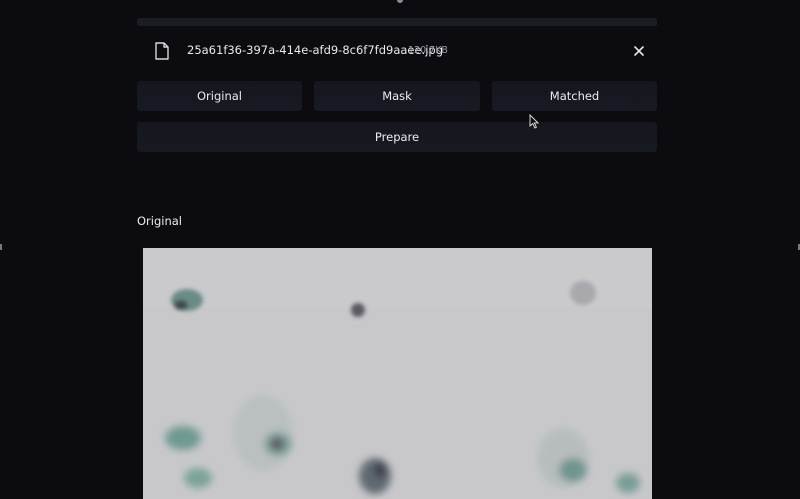 This screenshot has width=800, height=499. I want to click on file-size: 120.7KB, so click(428, 50).